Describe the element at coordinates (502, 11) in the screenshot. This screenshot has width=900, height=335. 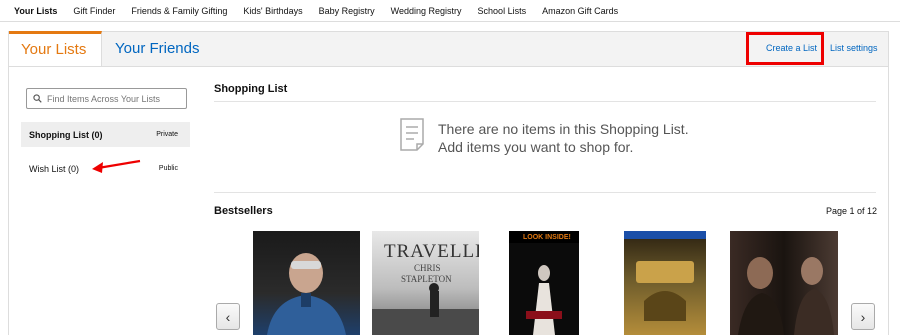
I see `nav-school-lists: School Lists` at that location.